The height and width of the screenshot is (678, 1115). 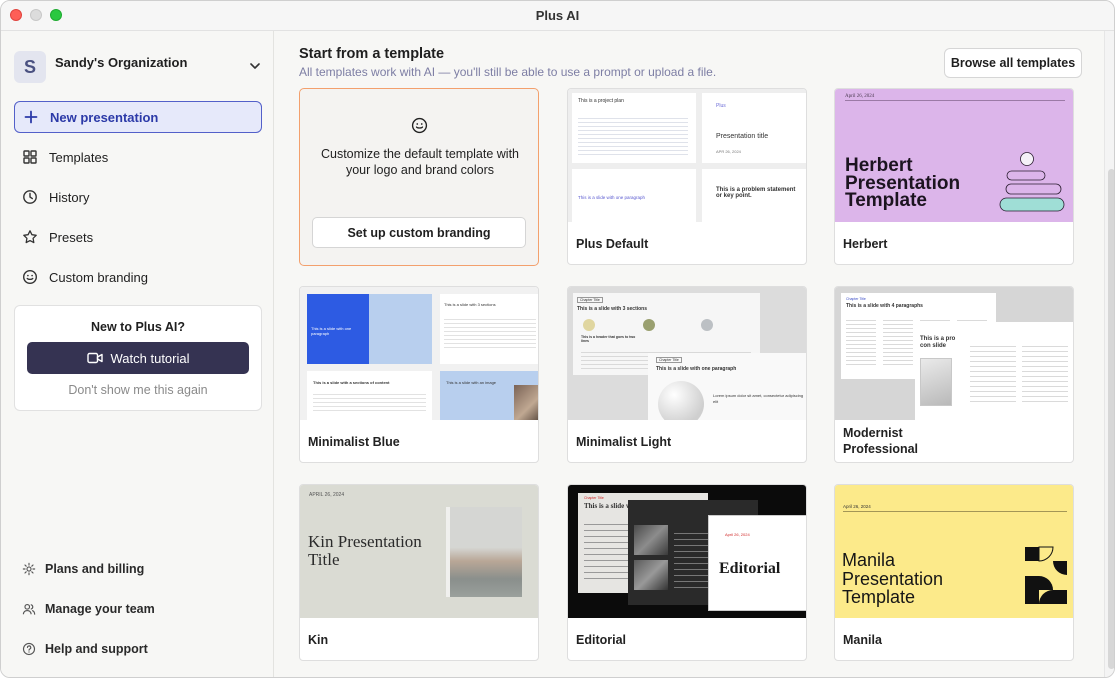 I want to click on org-switcher: S Sandy's Organization, so click(x=139, y=67).